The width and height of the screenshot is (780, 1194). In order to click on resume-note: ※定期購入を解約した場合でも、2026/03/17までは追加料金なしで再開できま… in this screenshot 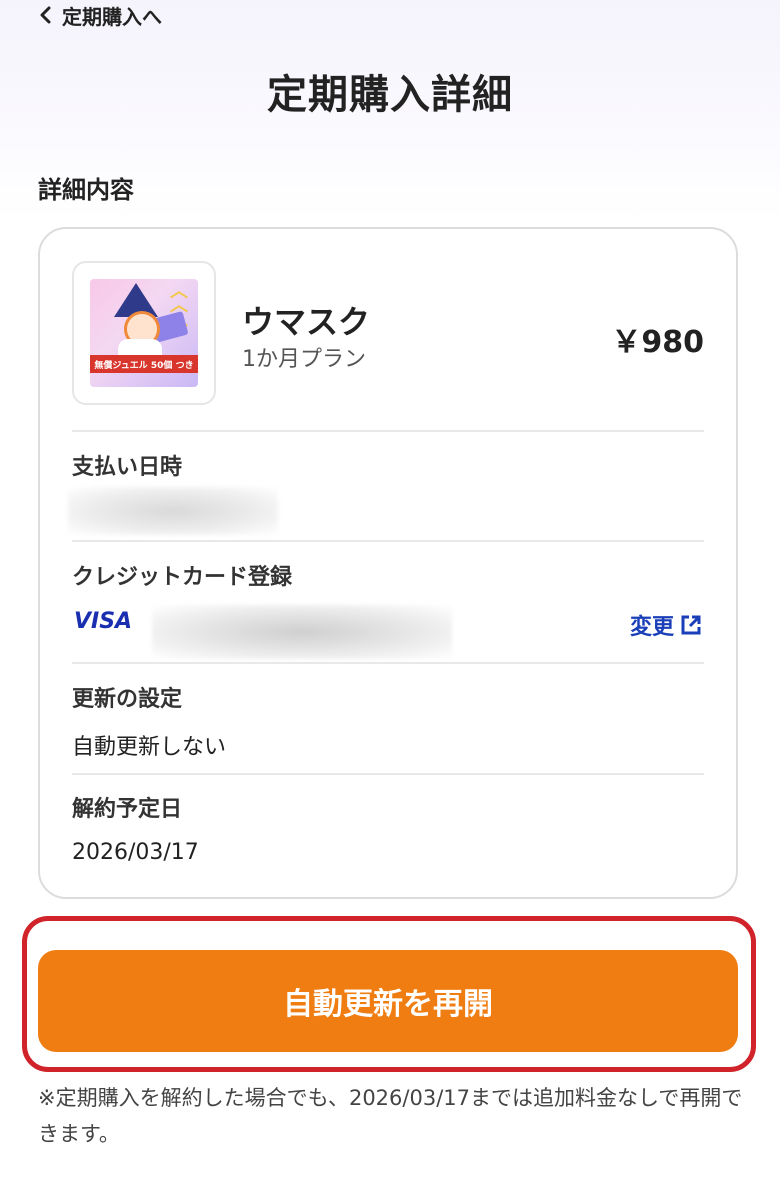, I will do `click(390, 1116)`.